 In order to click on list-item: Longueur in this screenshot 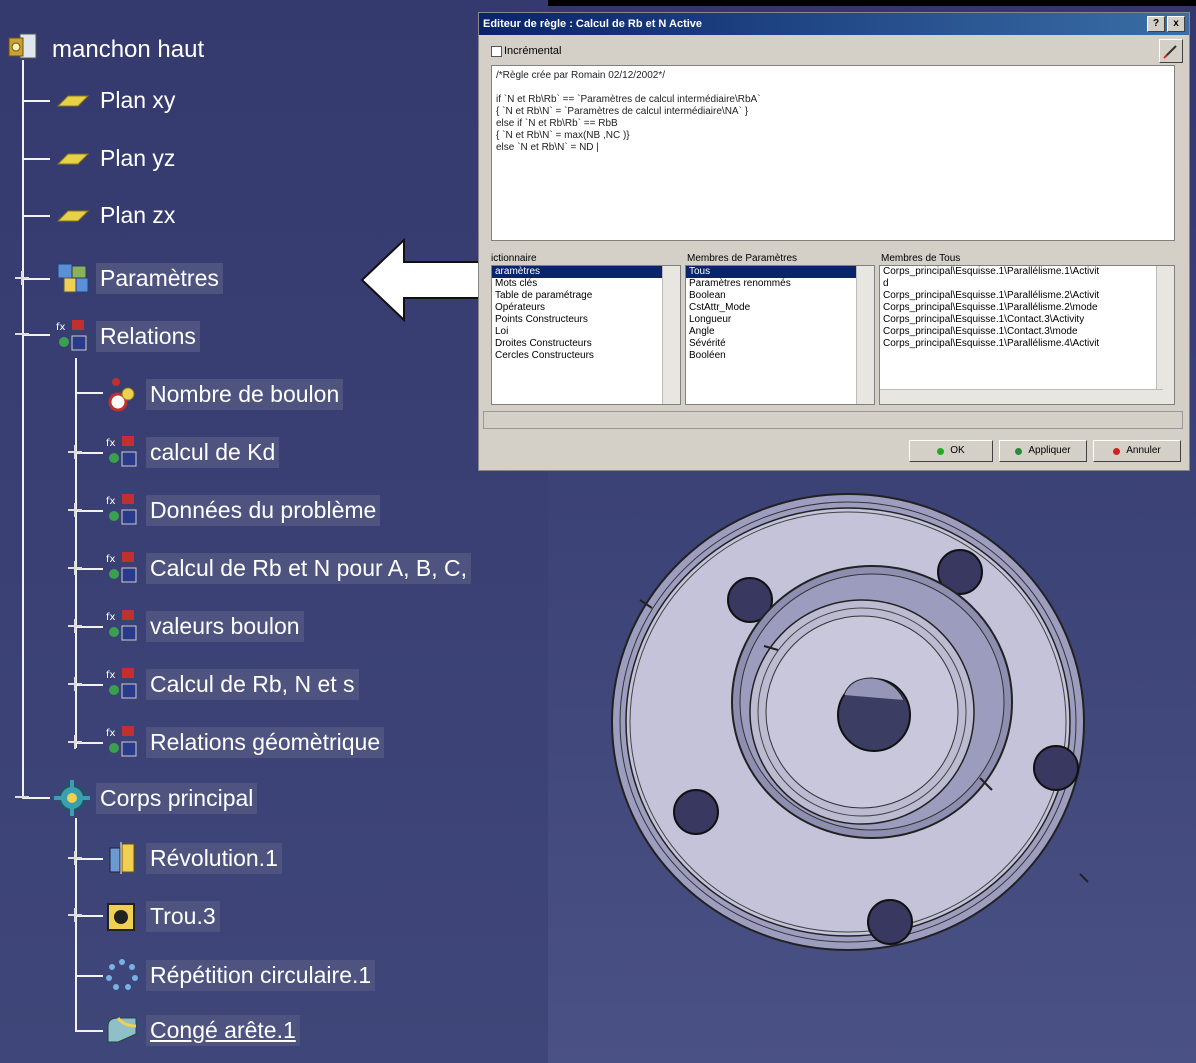, I will do `click(780, 320)`.